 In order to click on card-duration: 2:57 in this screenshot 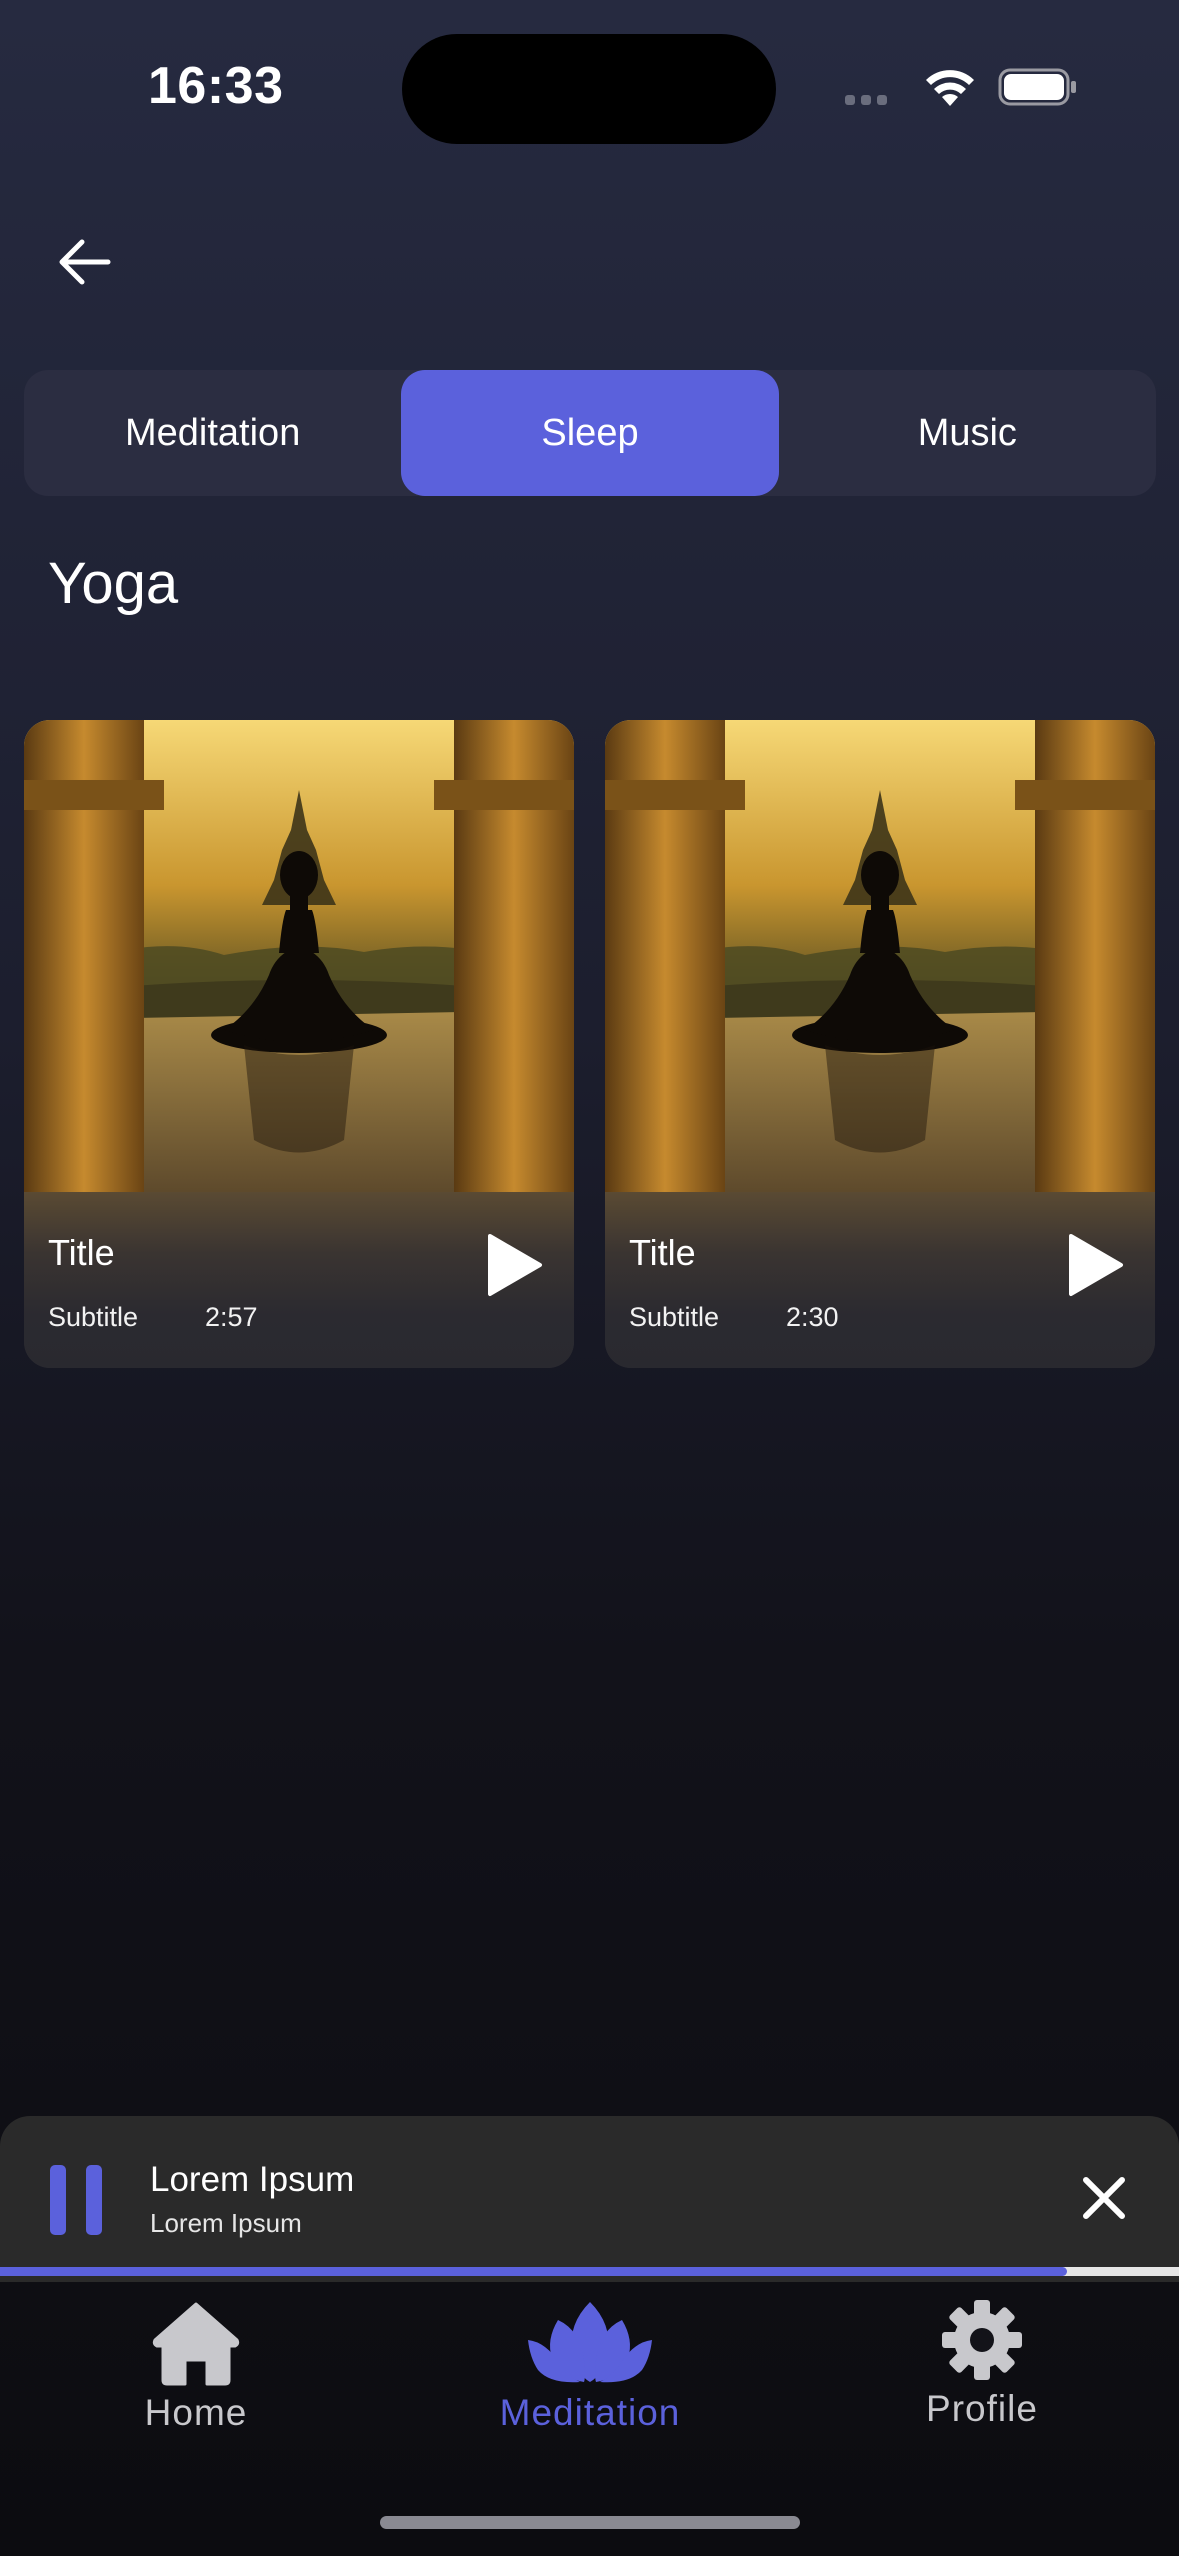, I will do `click(231, 1317)`.